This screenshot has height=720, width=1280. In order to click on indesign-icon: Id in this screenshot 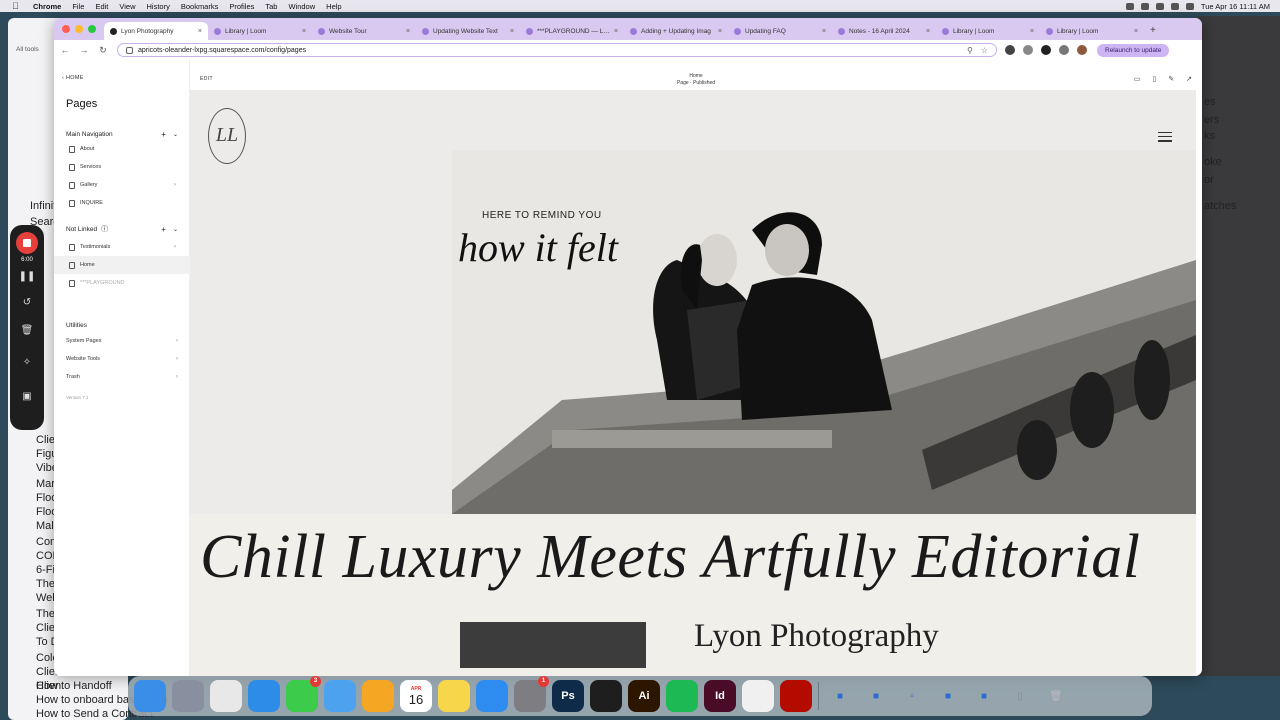, I will do `click(720, 696)`.